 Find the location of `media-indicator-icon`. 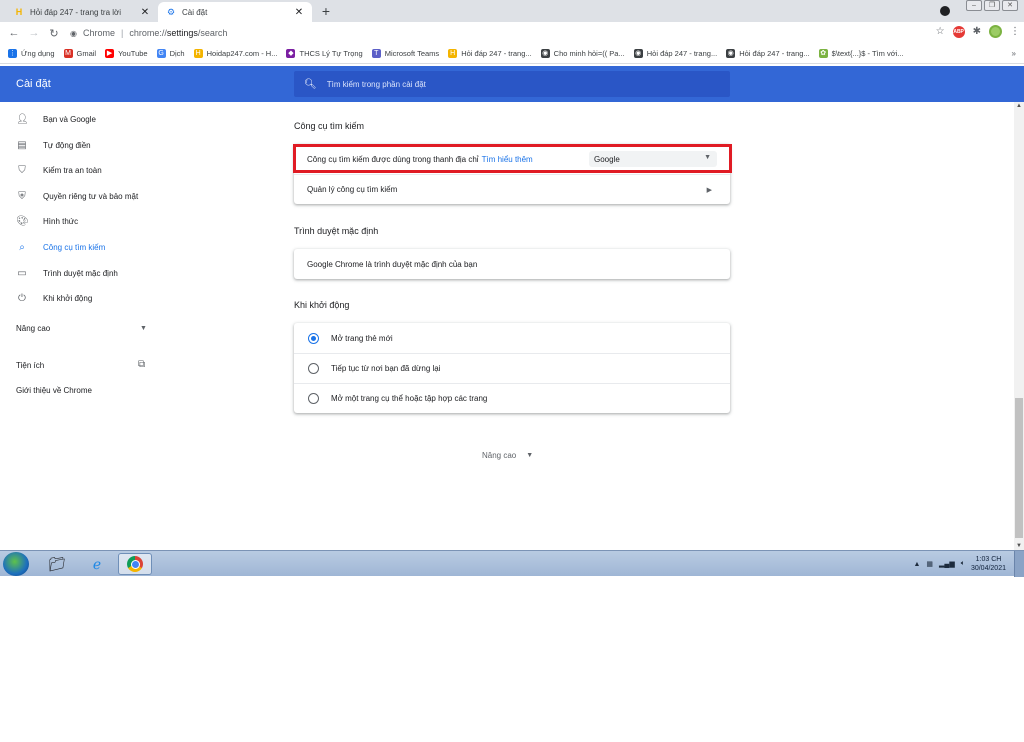

media-indicator-icon is located at coordinates (945, 11).